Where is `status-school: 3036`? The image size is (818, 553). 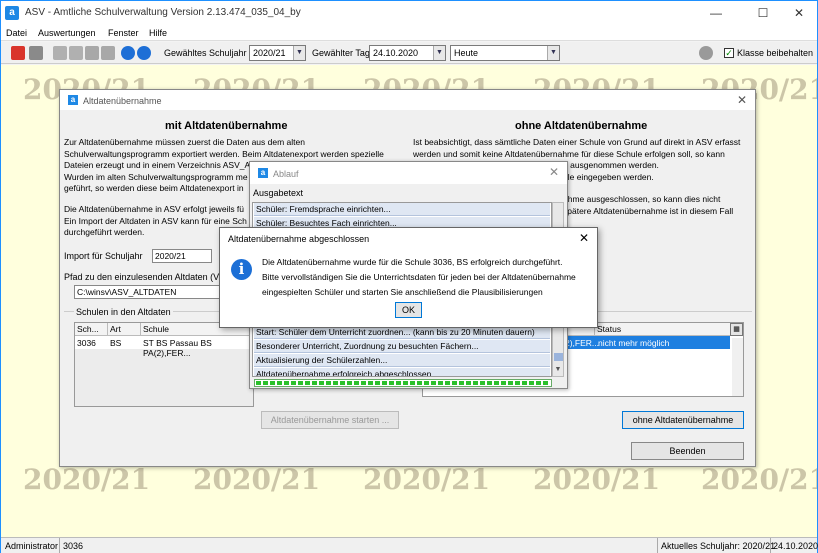
status-school: 3036 is located at coordinates (73, 546).